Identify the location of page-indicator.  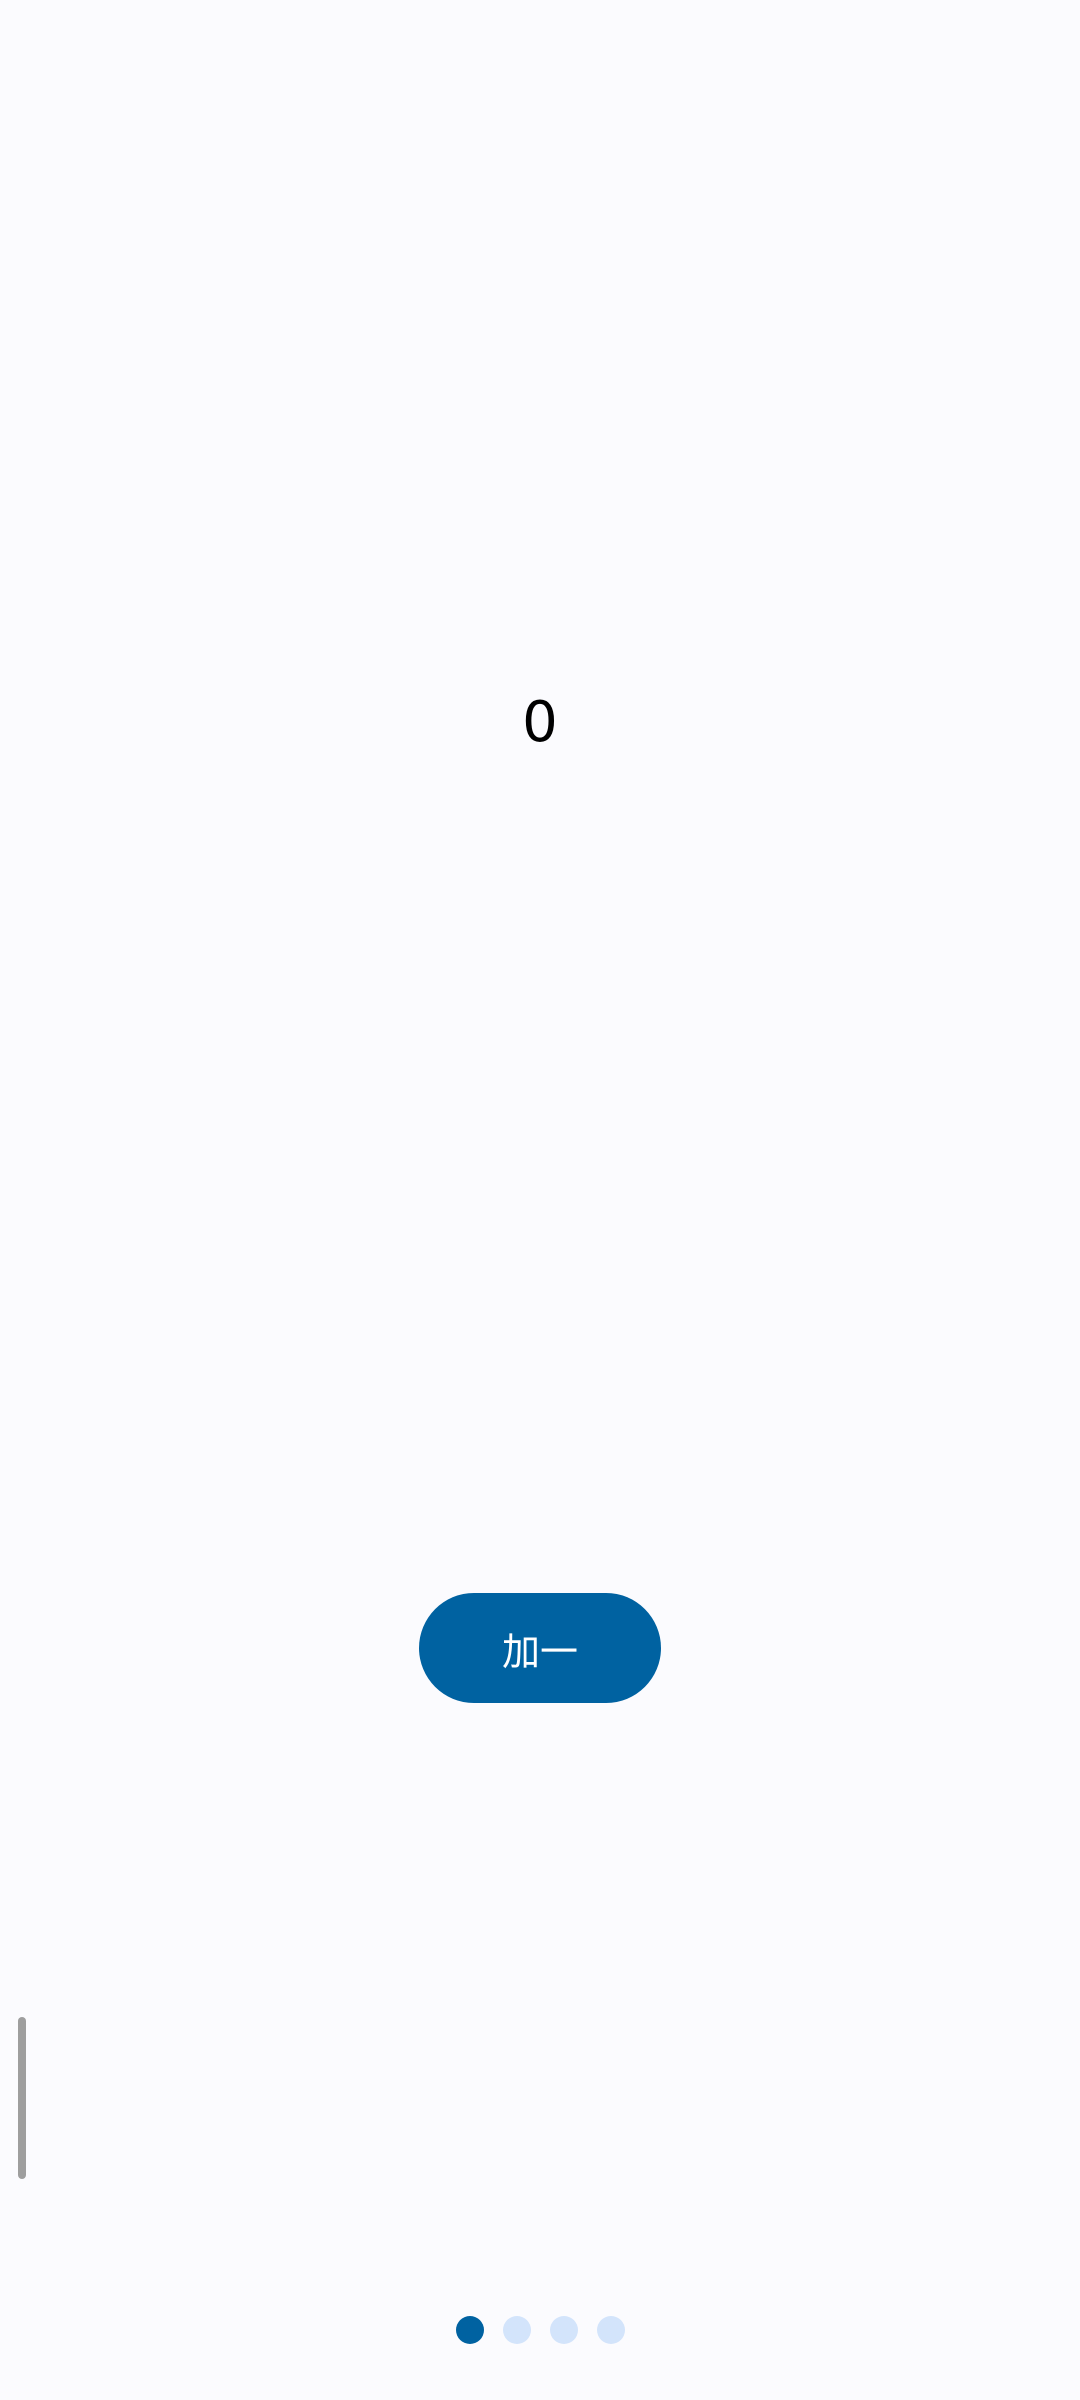
(540, 2330).